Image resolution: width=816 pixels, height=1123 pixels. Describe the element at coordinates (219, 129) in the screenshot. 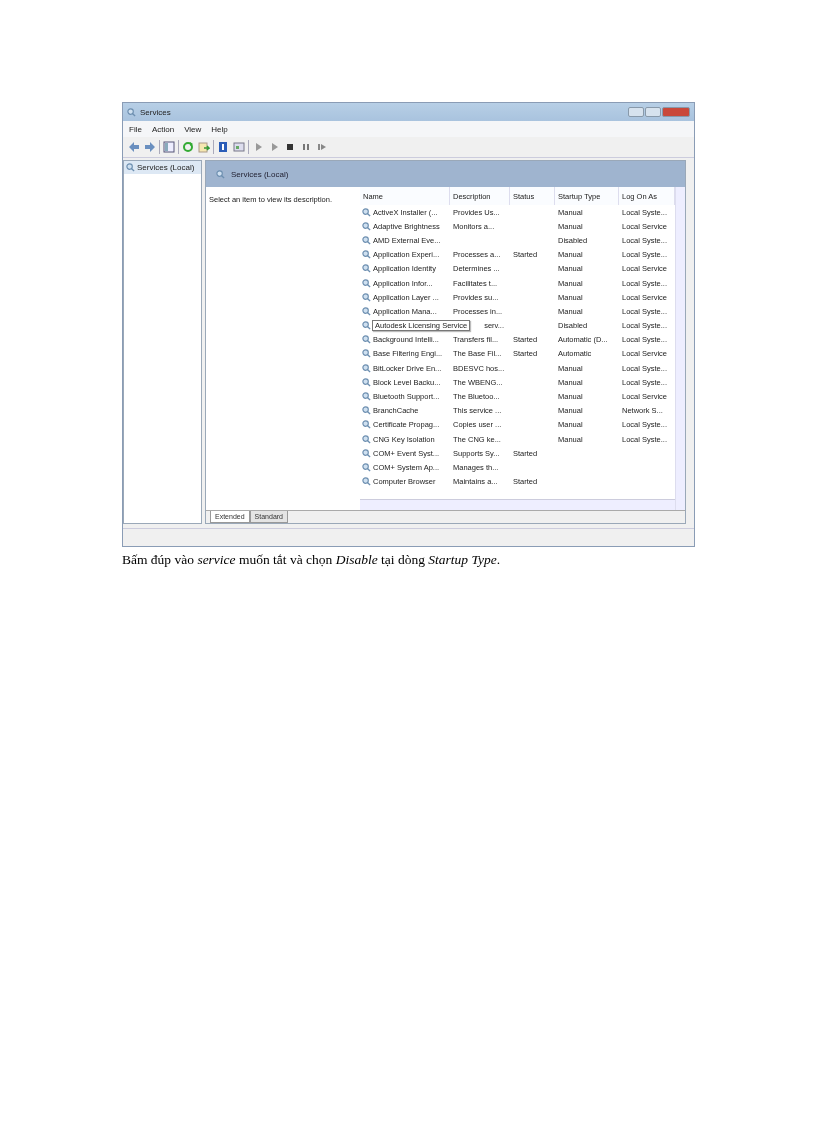

I see `menu-item: Help` at that location.